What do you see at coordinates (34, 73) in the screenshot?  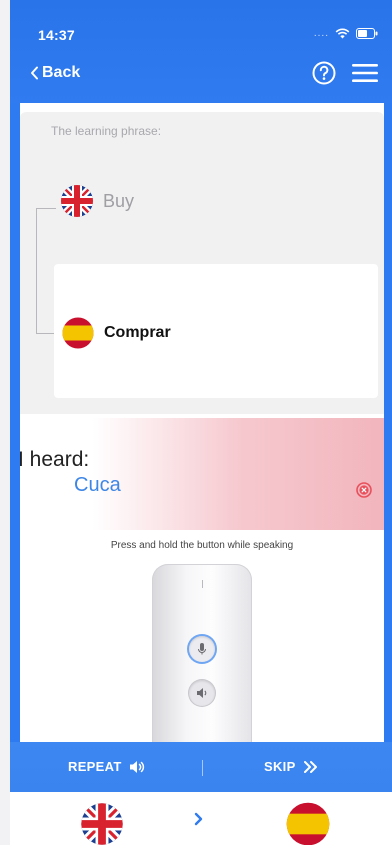 I see `chevron-left-icon` at bounding box center [34, 73].